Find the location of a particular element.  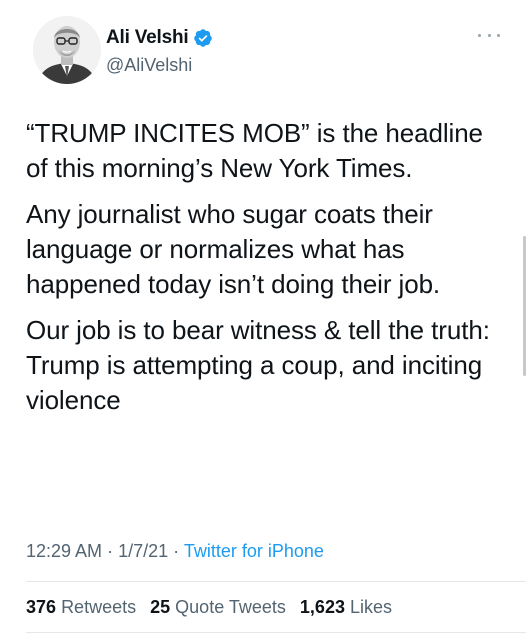

retweets-stat: 376 Retweets is located at coordinates (81, 607).